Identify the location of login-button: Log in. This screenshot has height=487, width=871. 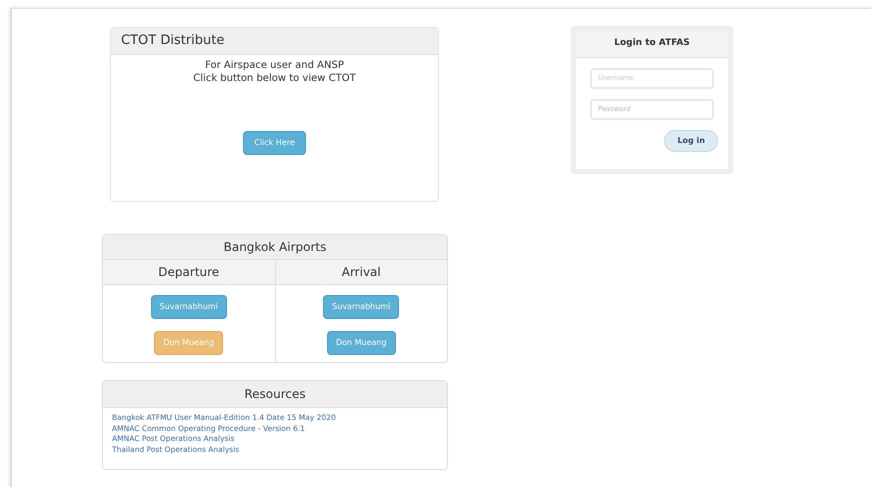
(691, 141).